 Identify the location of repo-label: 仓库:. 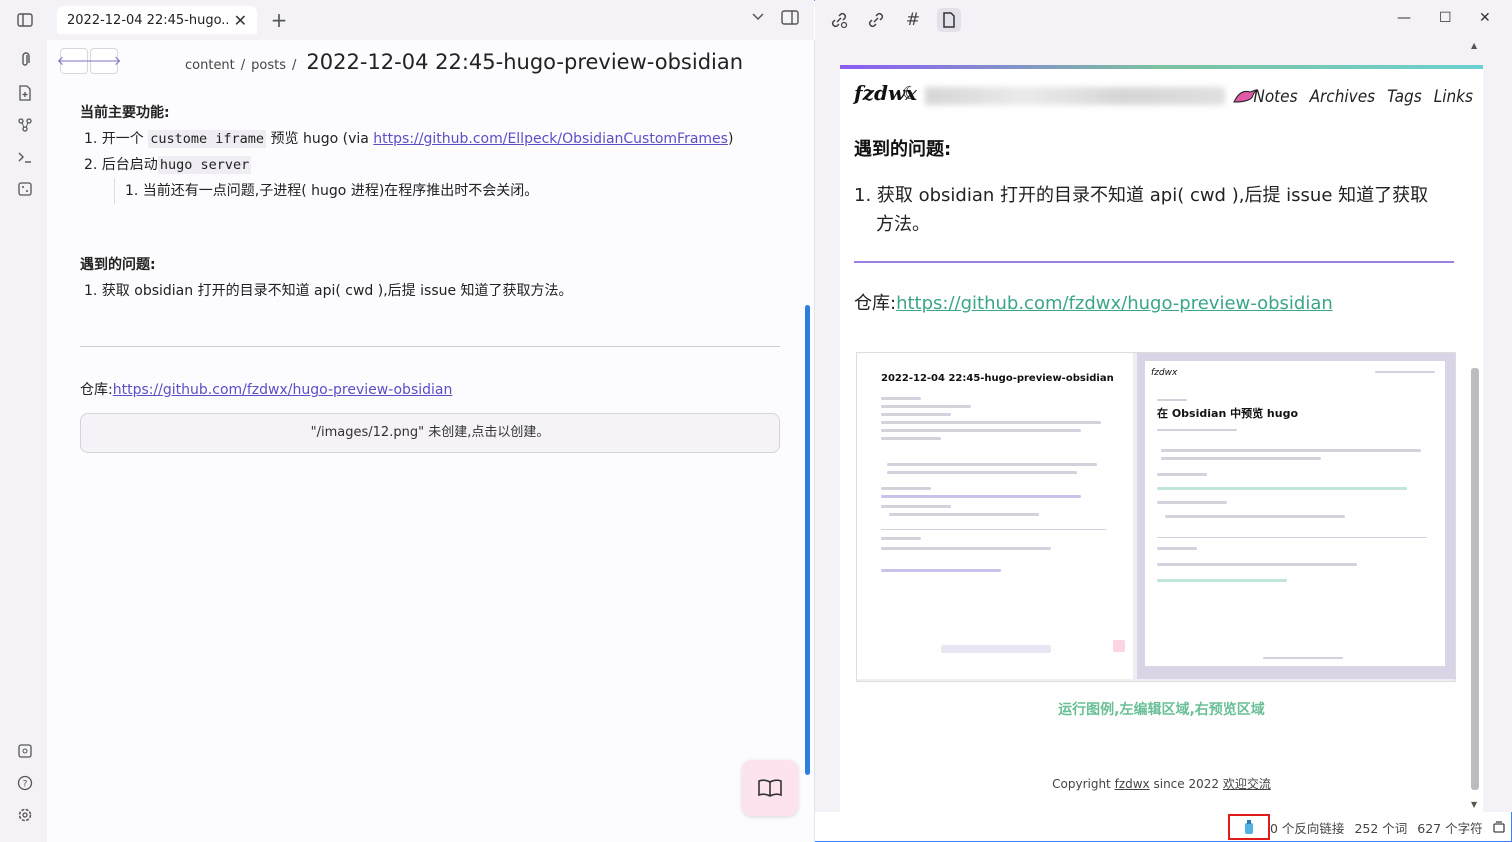
(96, 390).